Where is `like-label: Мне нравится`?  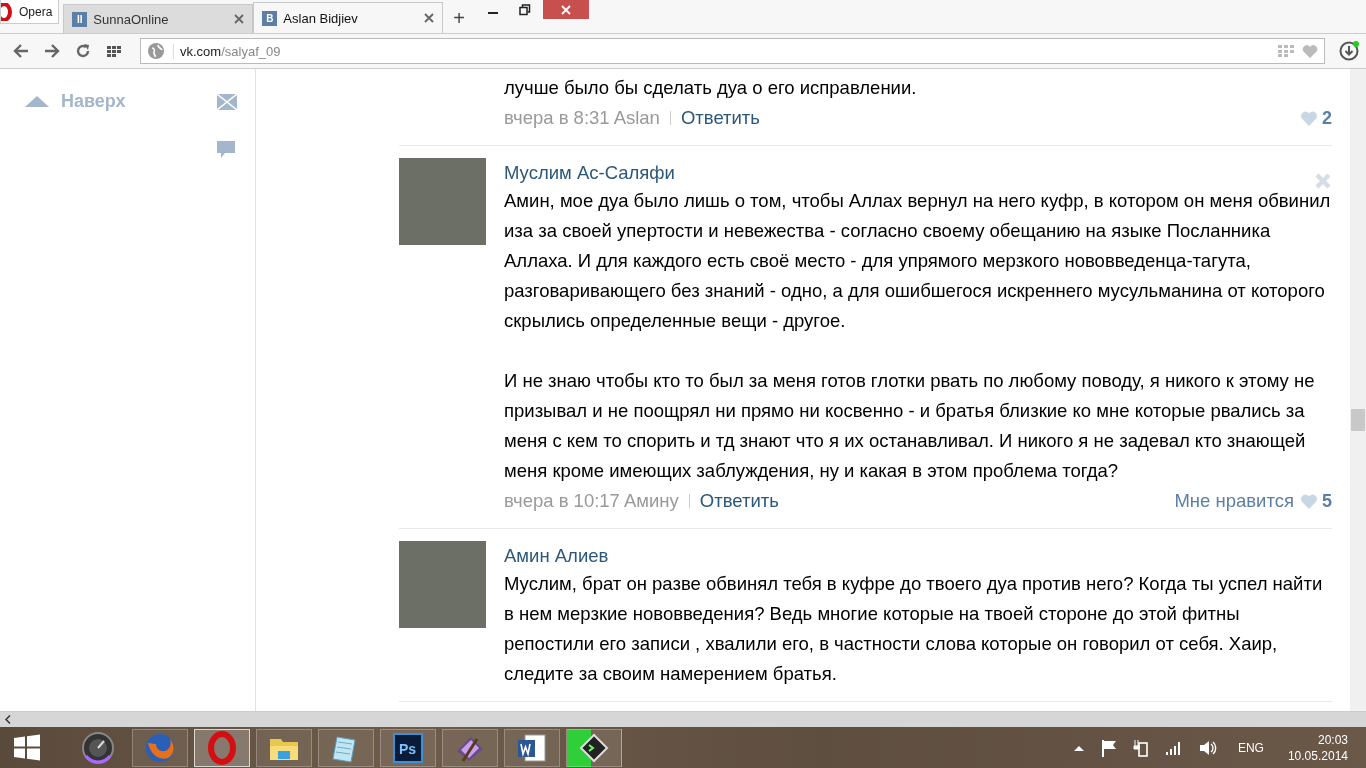
like-label: Мне нравится is located at coordinates (1234, 501).